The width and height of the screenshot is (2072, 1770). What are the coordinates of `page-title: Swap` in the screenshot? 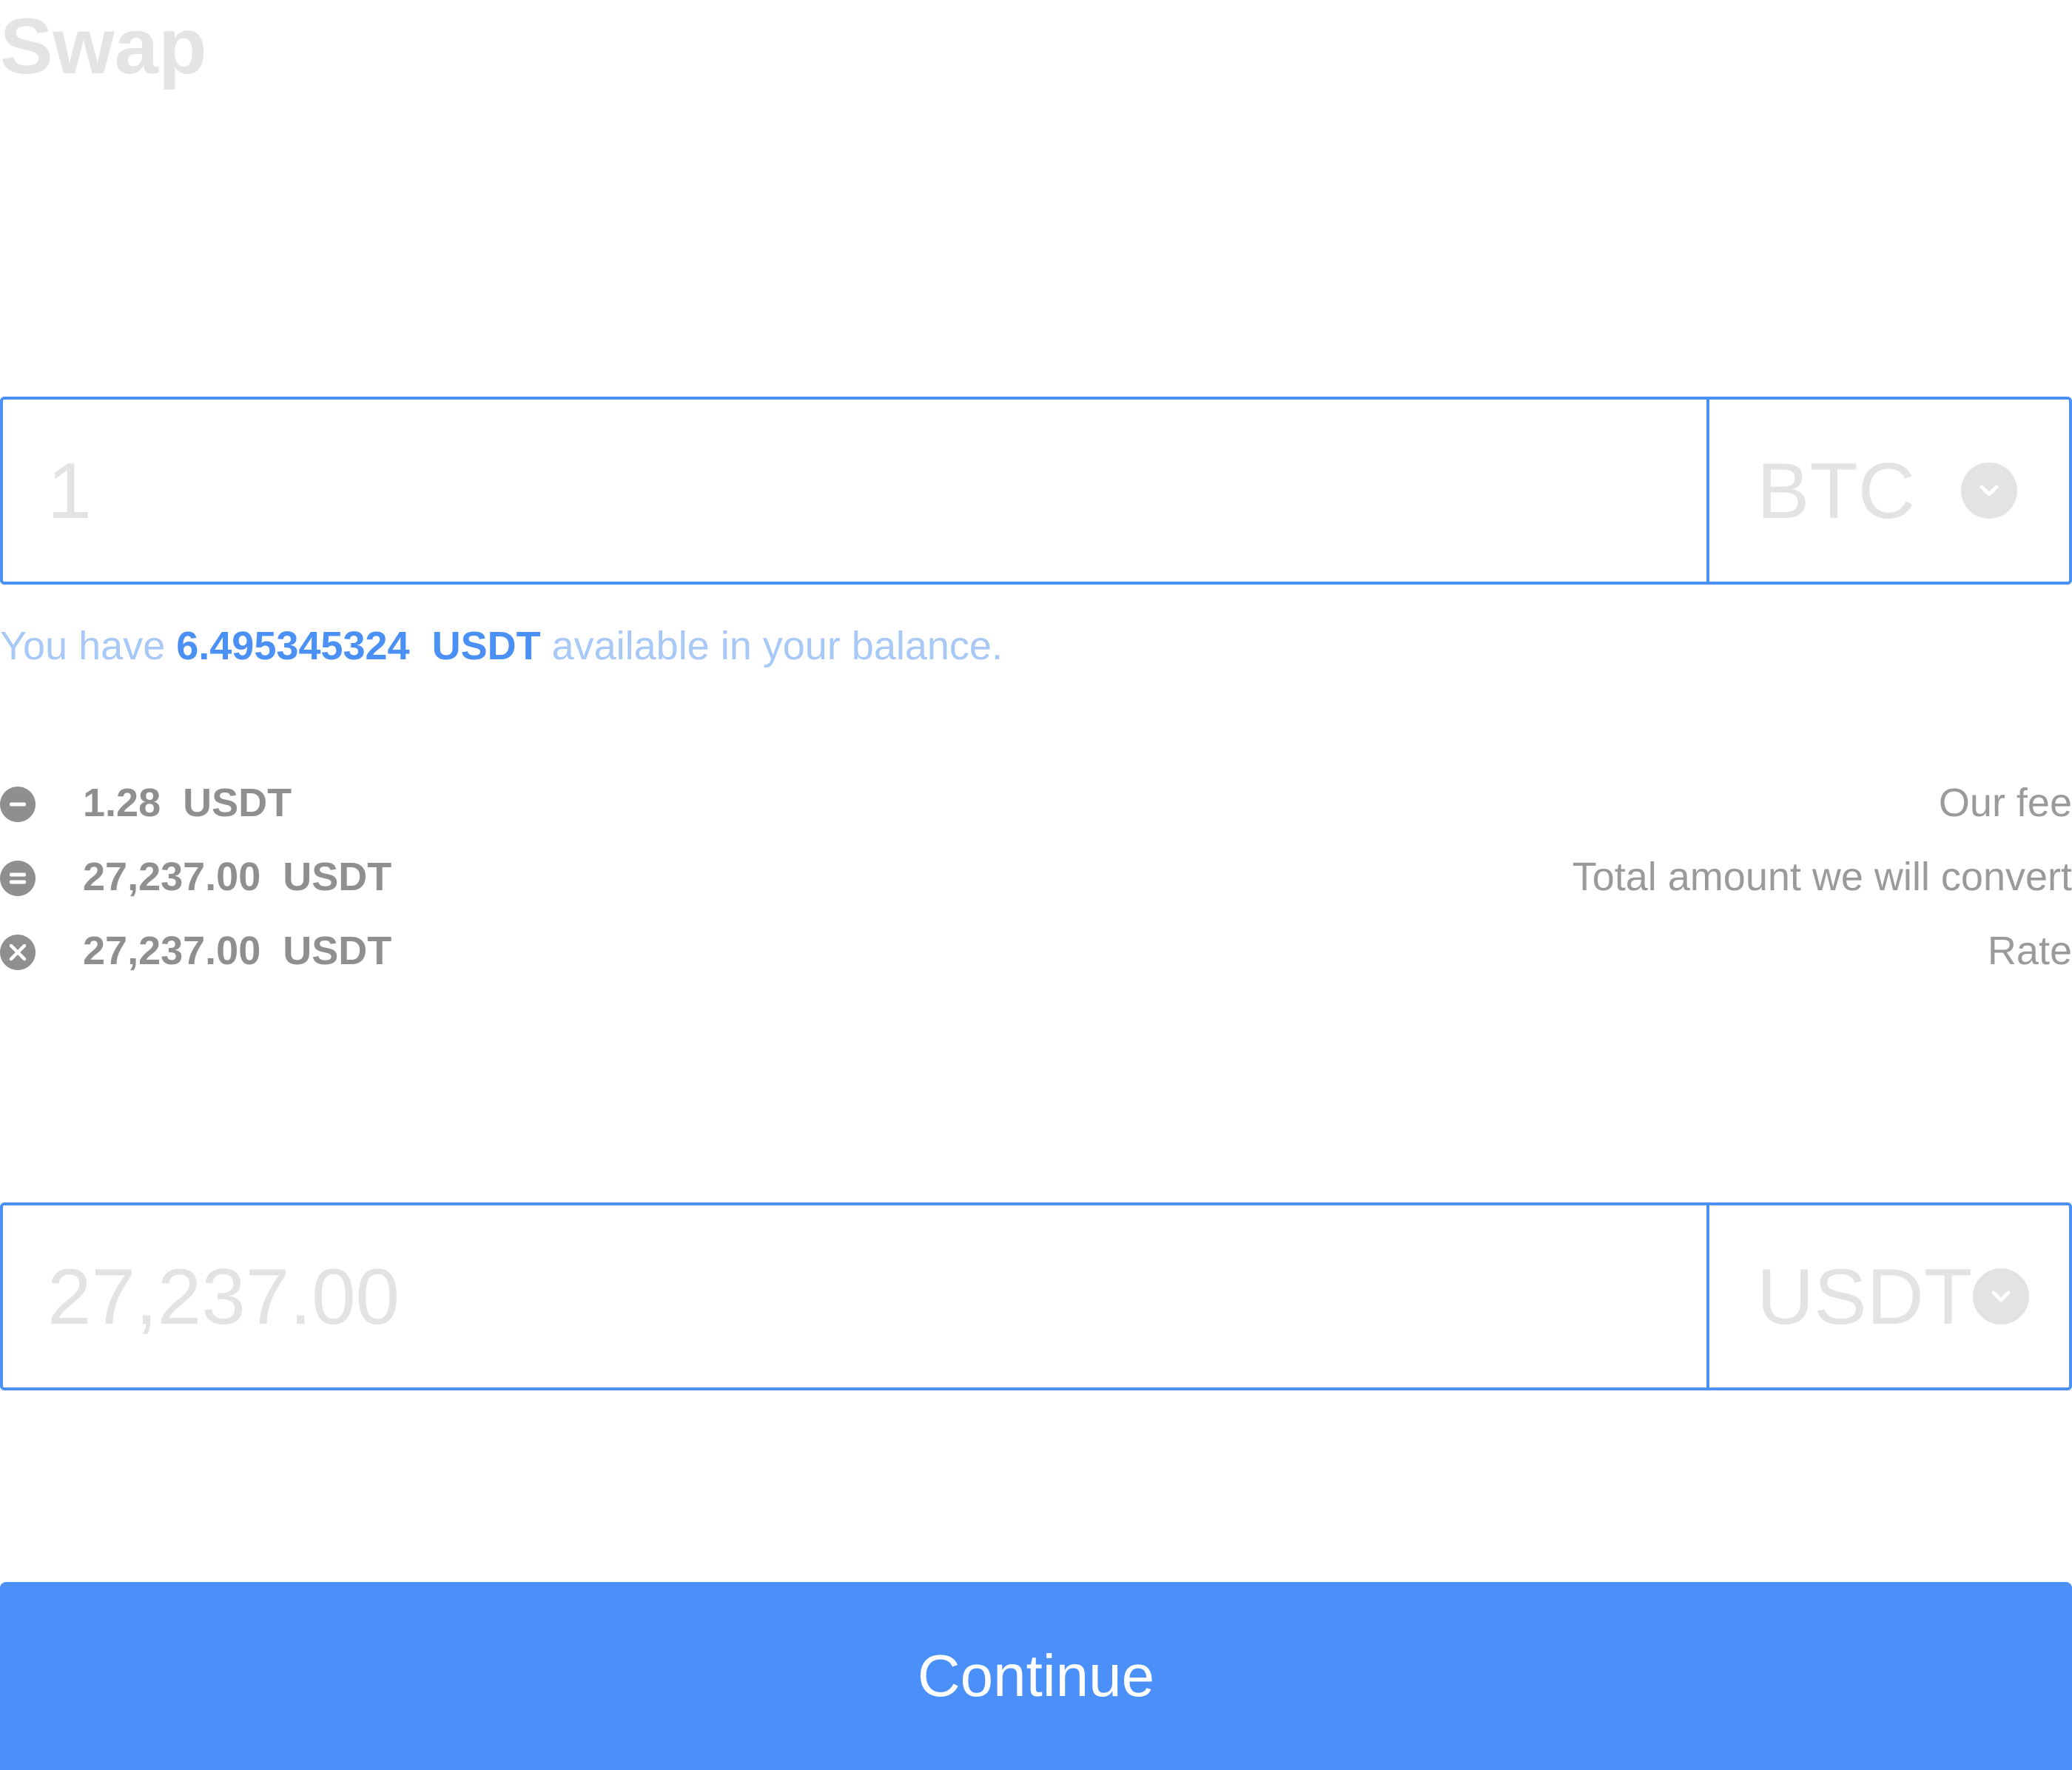 It's located at (103, 45).